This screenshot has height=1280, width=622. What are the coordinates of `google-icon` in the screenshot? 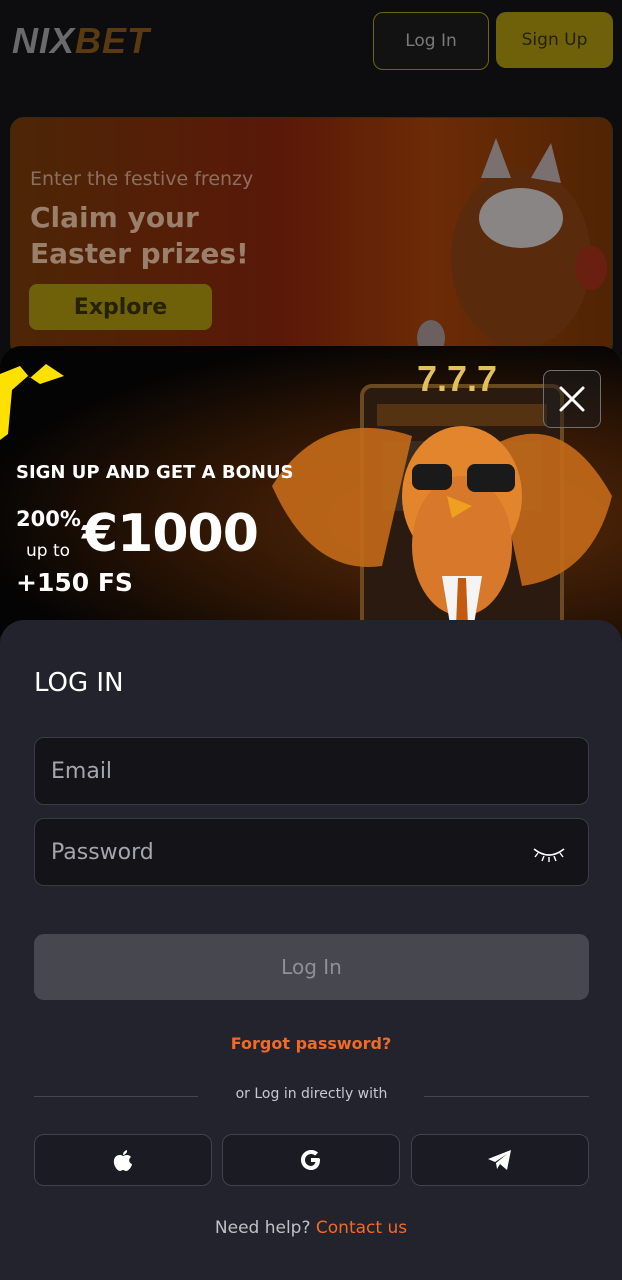 It's located at (310, 1160).